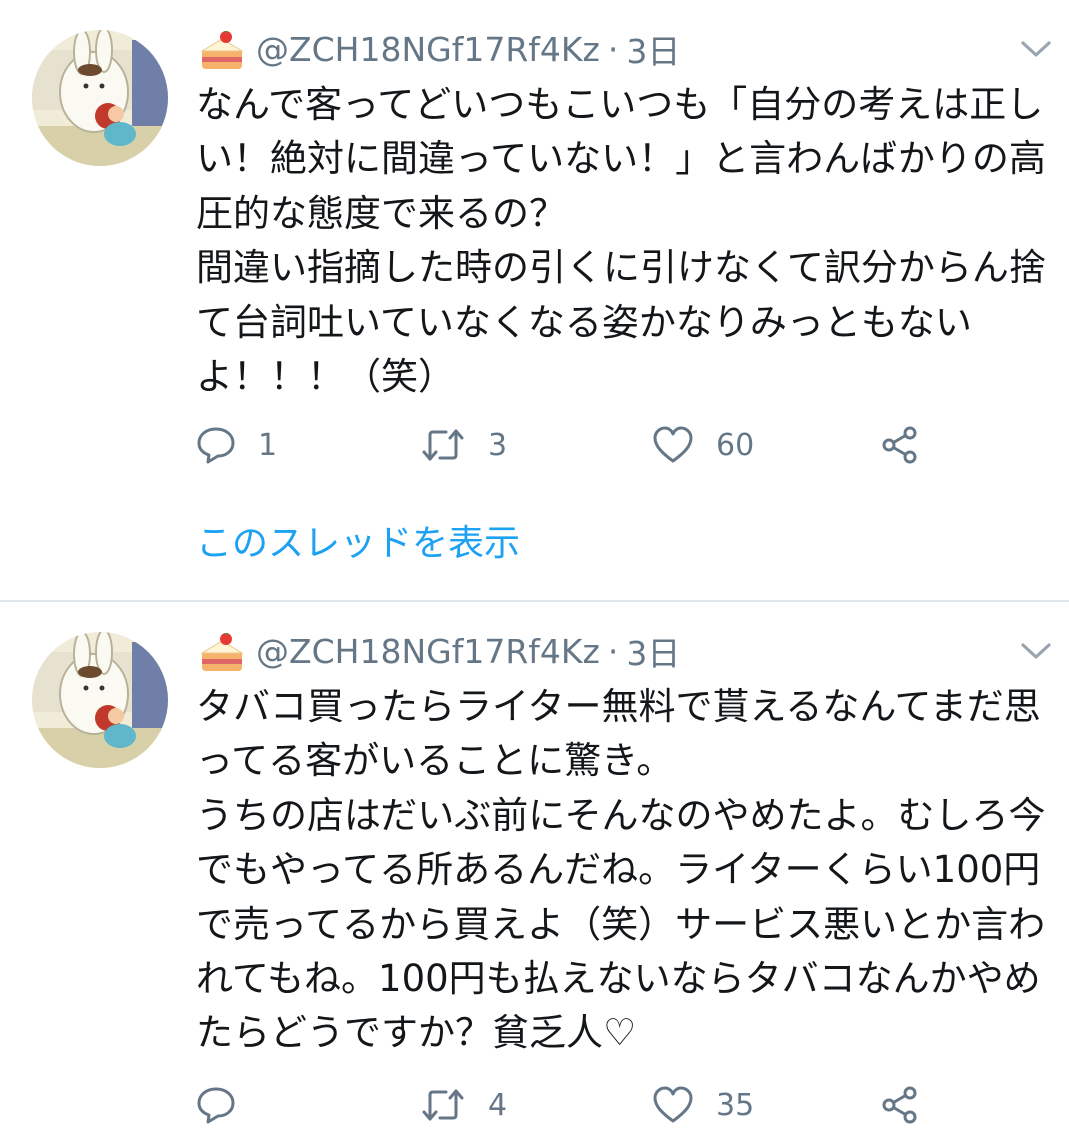 The width and height of the screenshot is (1069, 1142). I want to click on like-button: 60, so click(703, 445).